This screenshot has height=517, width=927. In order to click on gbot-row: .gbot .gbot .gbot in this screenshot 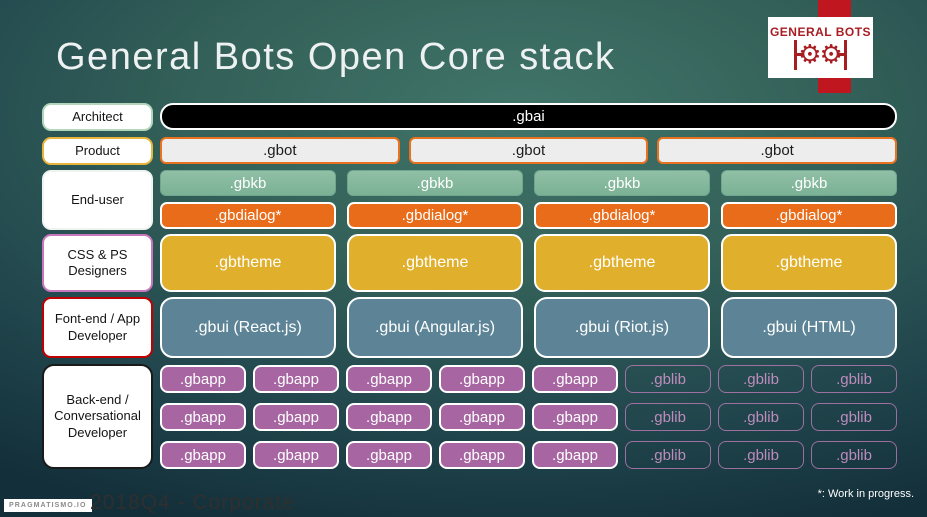, I will do `click(528, 150)`.